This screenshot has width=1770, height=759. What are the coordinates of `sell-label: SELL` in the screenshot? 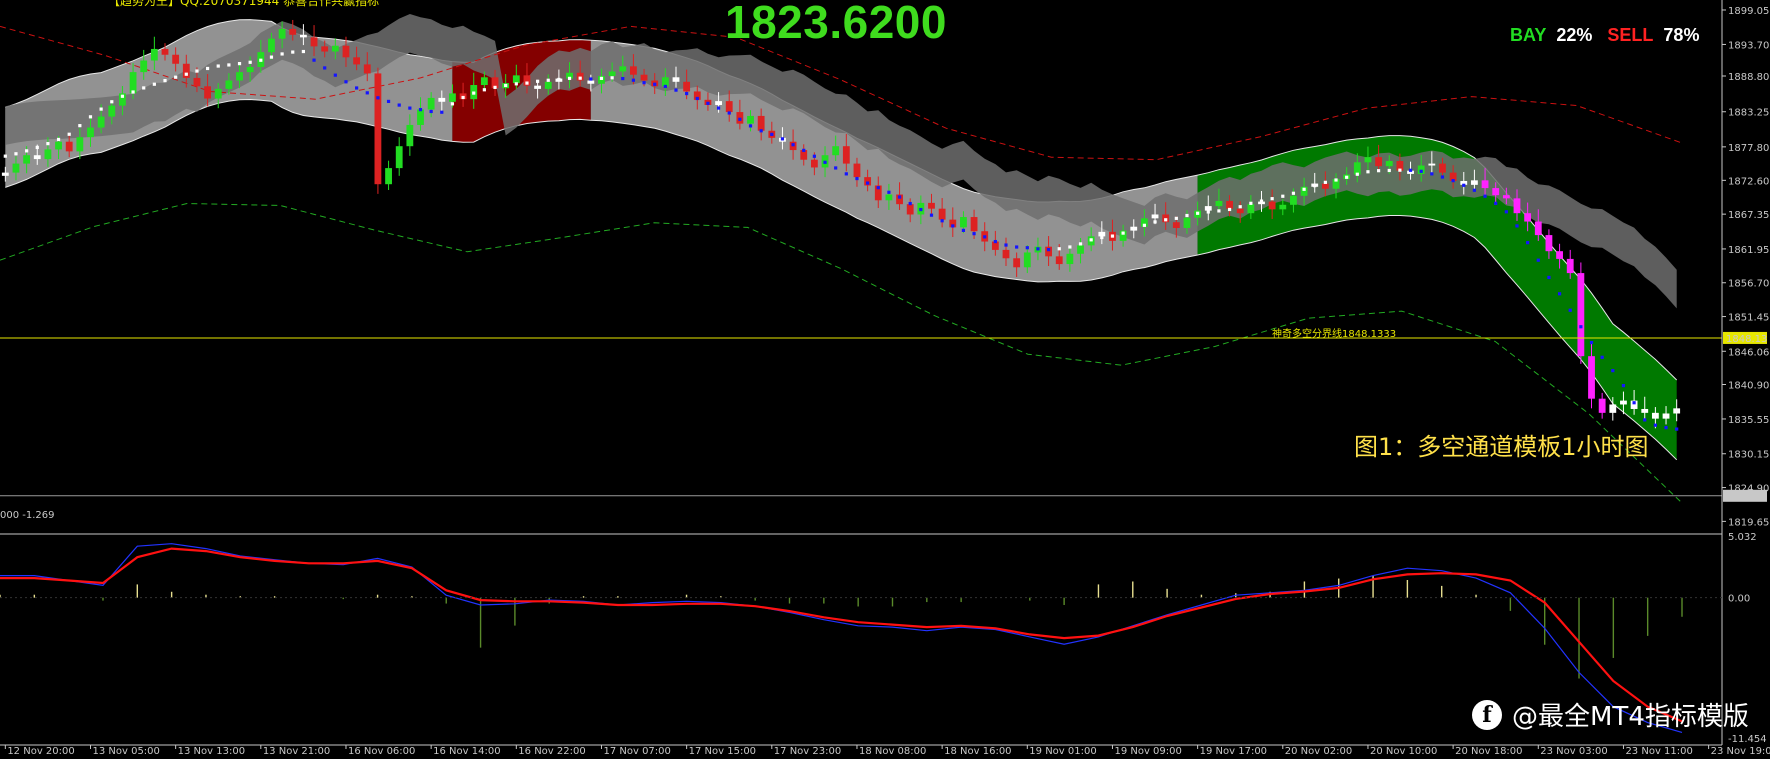 It's located at (1630, 35).